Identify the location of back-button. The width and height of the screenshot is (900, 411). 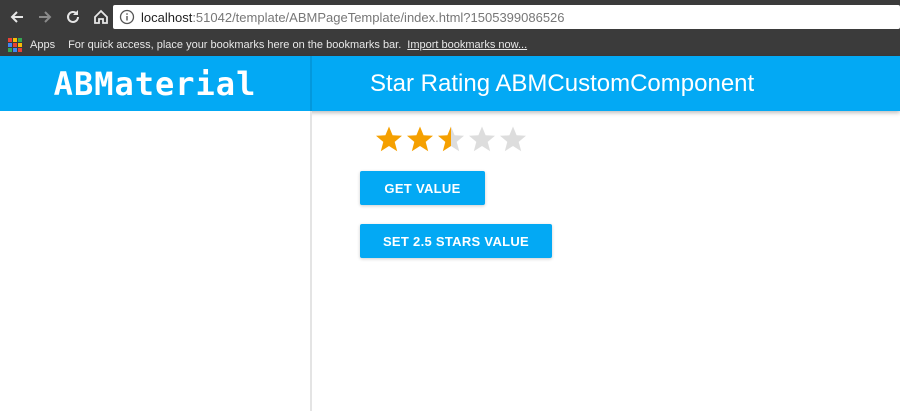
(17, 17).